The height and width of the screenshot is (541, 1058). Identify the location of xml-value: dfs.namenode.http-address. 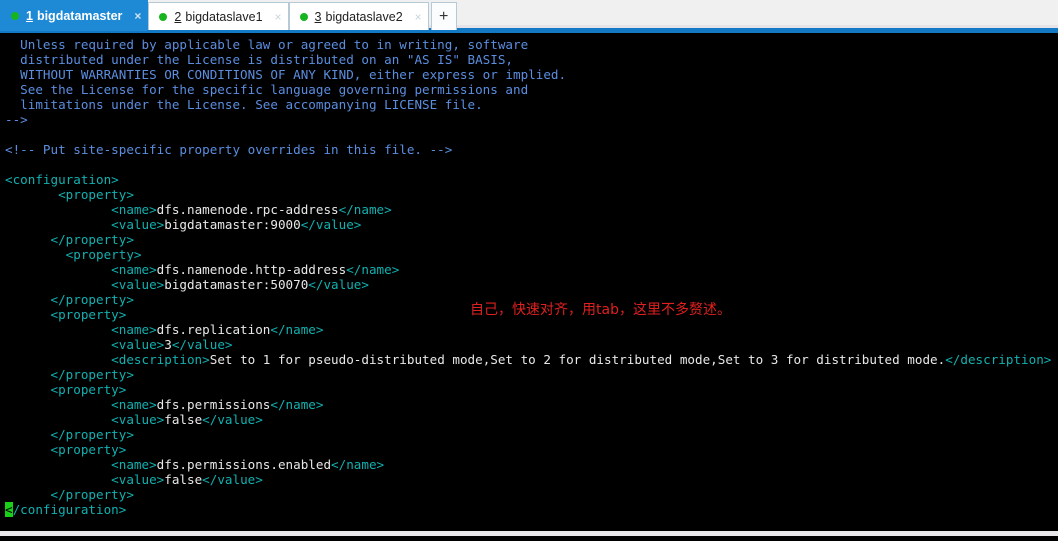
(251, 269).